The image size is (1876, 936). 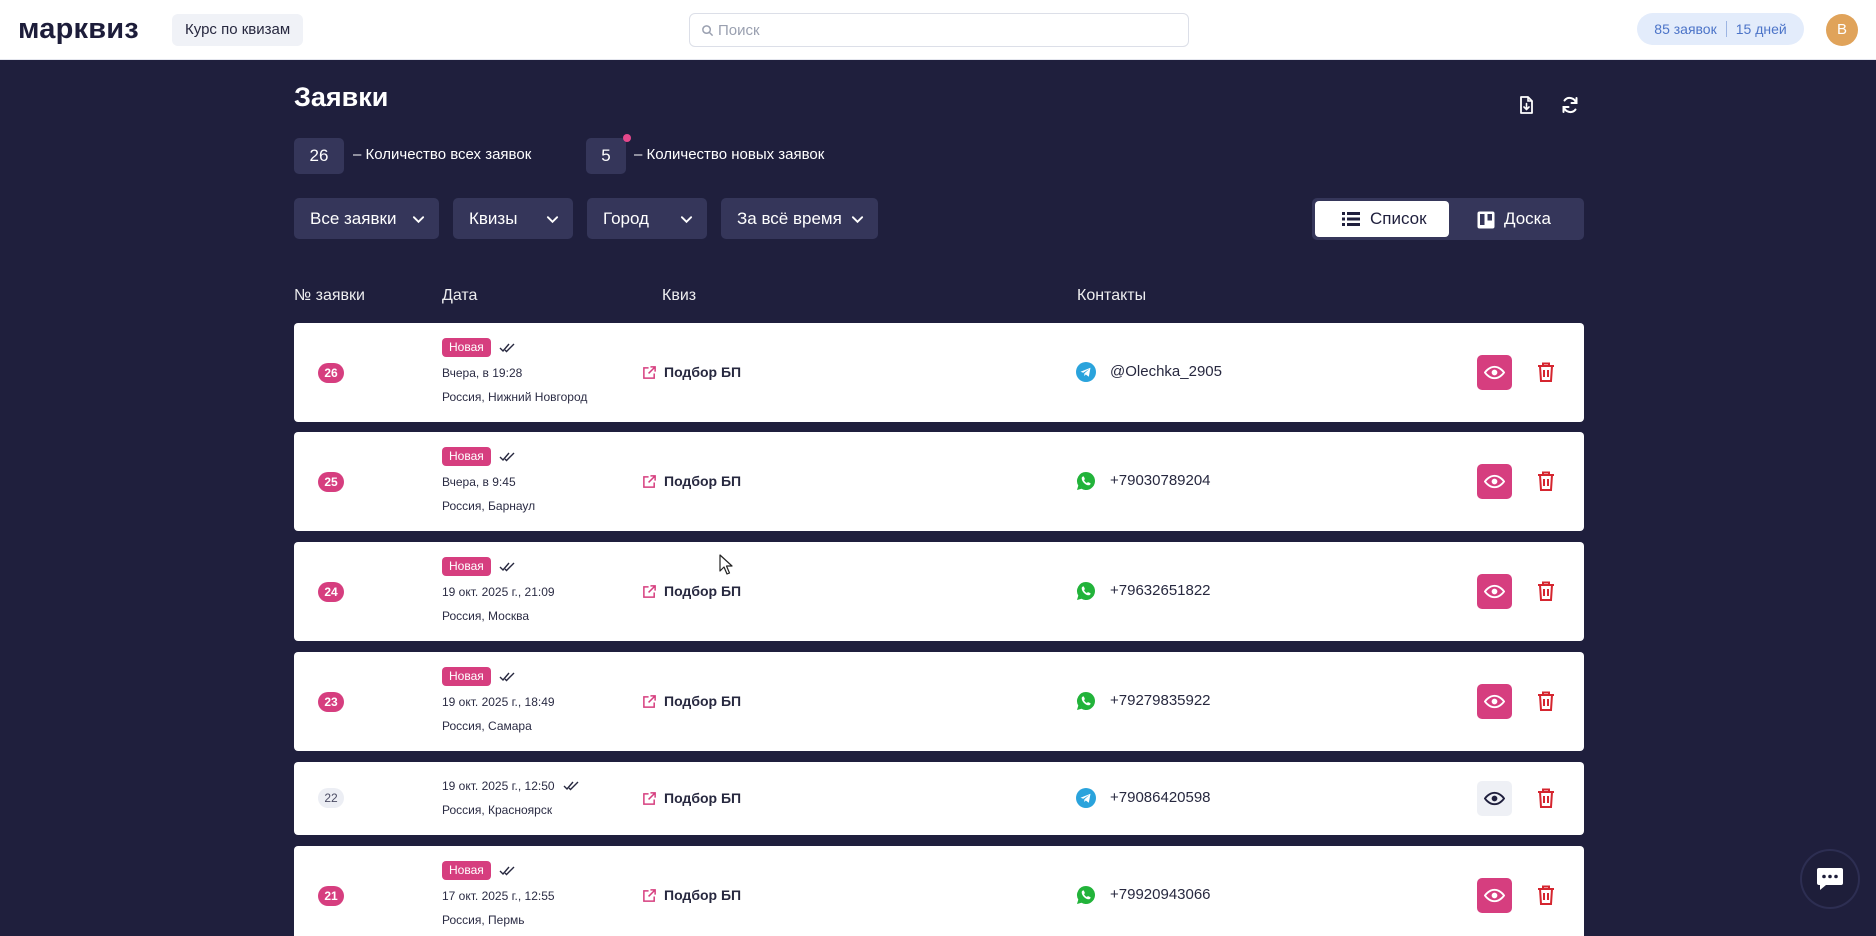 What do you see at coordinates (331, 592) in the screenshot?
I see `lead-number: 24` at bounding box center [331, 592].